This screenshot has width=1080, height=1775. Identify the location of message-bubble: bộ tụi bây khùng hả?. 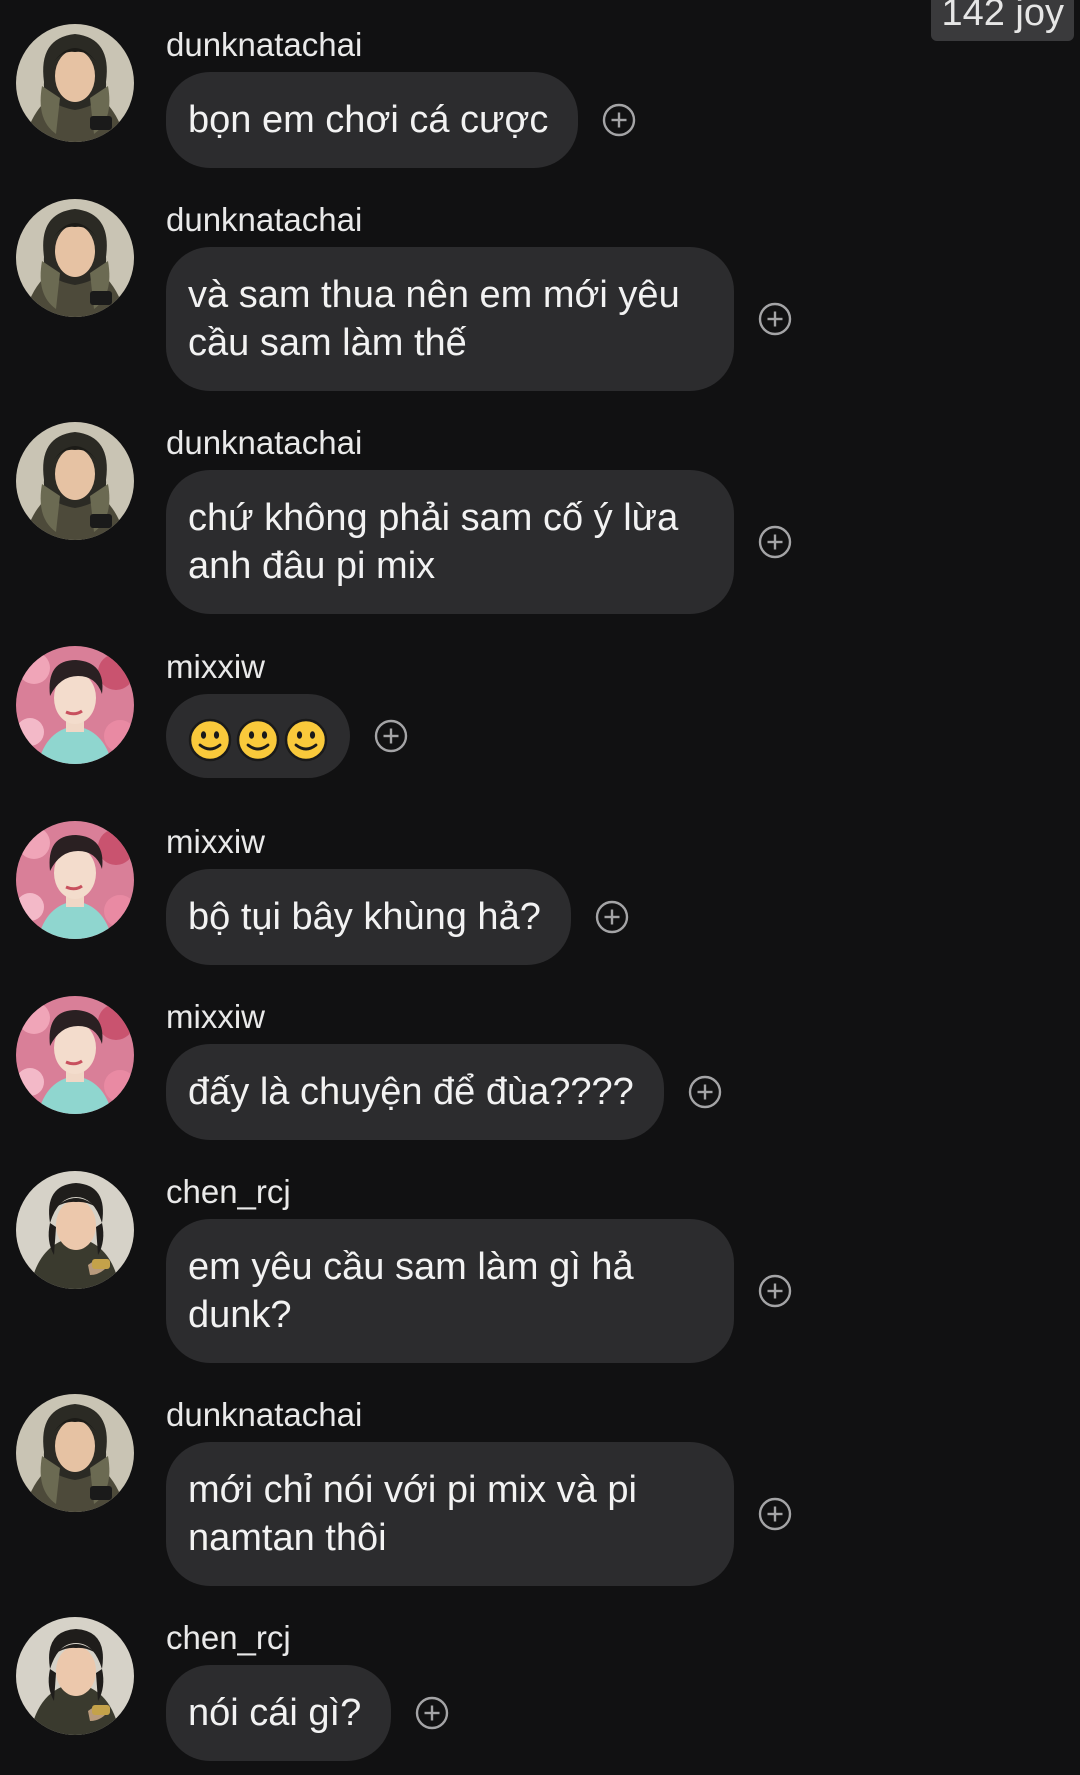
(368, 917).